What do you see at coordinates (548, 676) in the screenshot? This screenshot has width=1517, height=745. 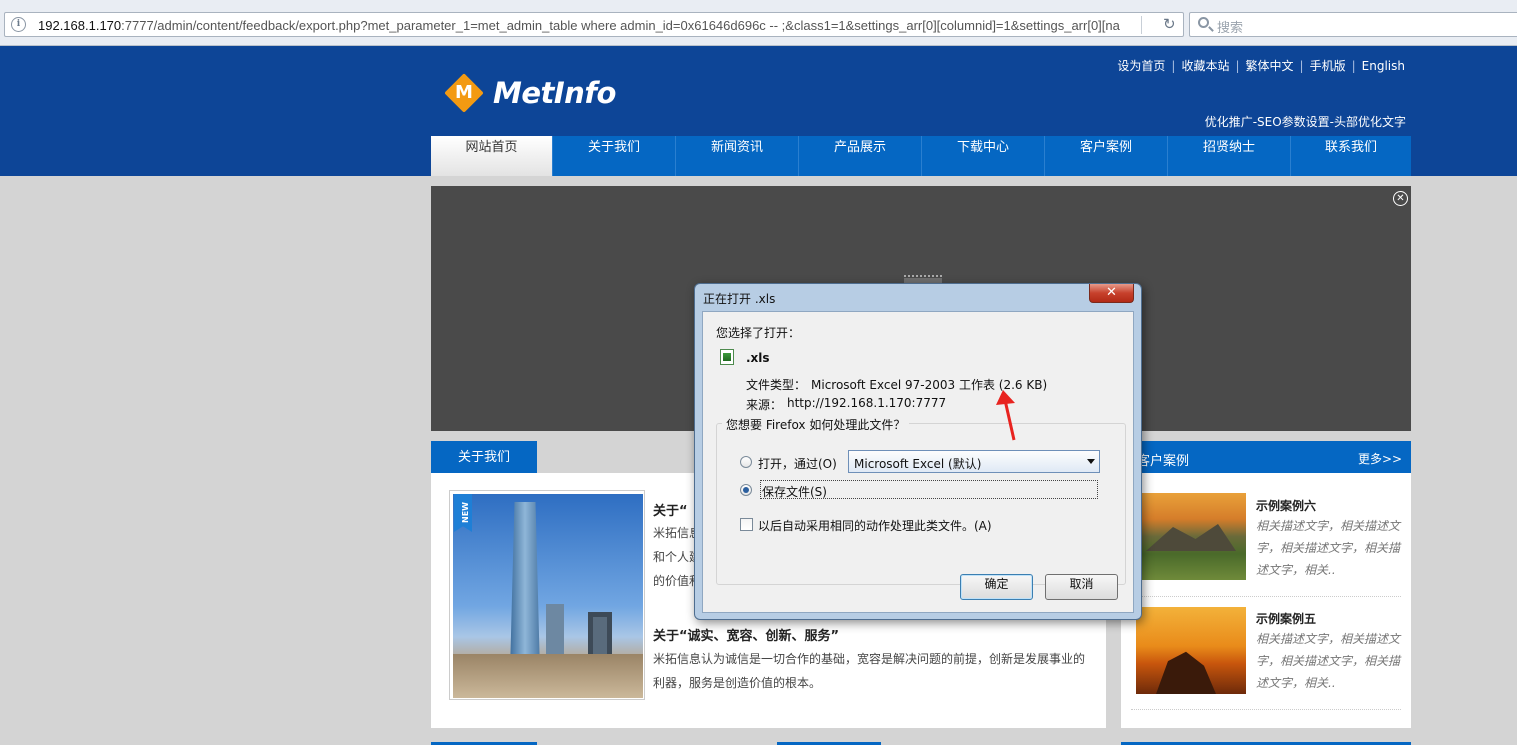 I see `ground-shape` at bounding box center [548, 676].